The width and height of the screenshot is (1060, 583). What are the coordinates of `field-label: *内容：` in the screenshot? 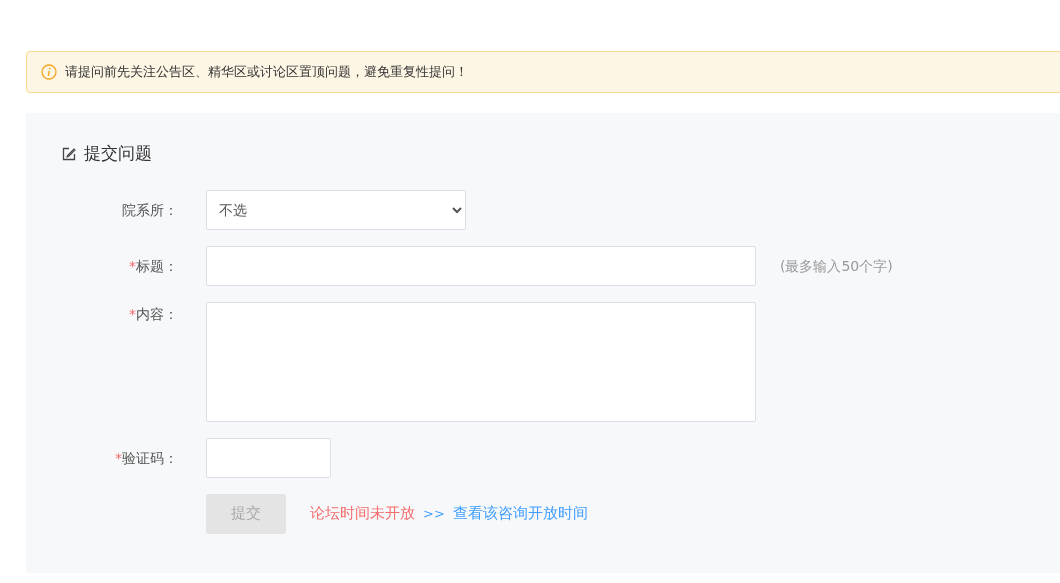 It's located at (153, 314).